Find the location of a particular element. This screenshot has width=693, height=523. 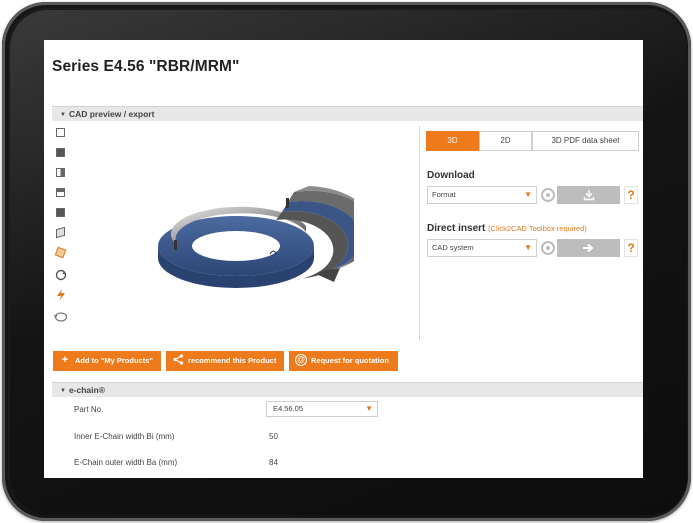

insert-button is located at coordinates (588, 248).